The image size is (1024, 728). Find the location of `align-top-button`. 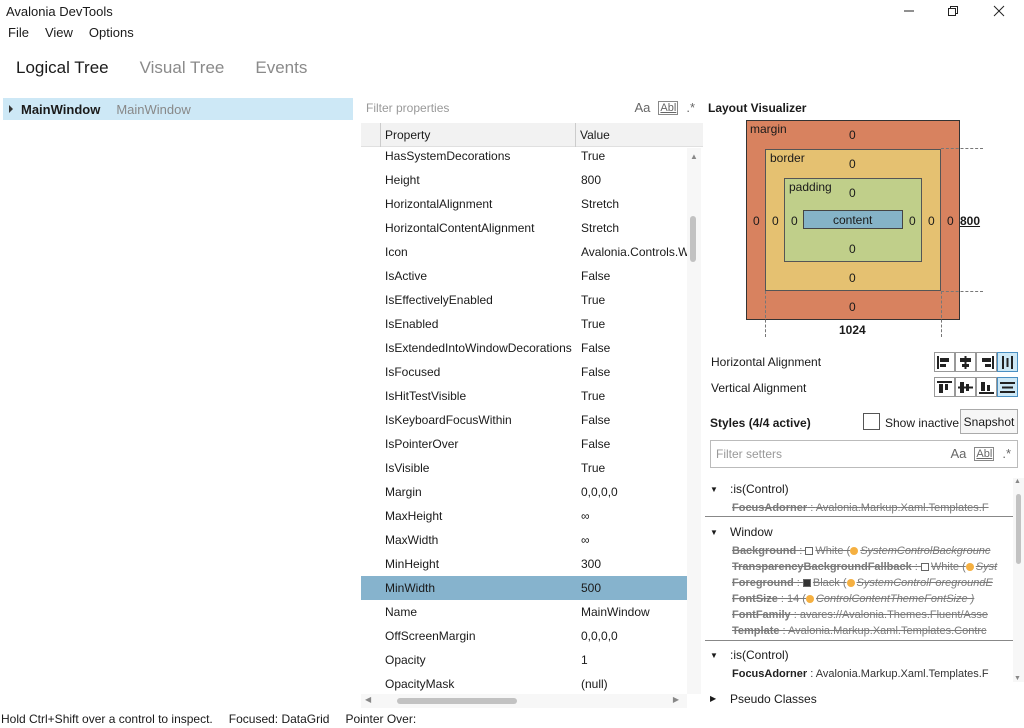

align-top-button is located at coordinates (944, 387).